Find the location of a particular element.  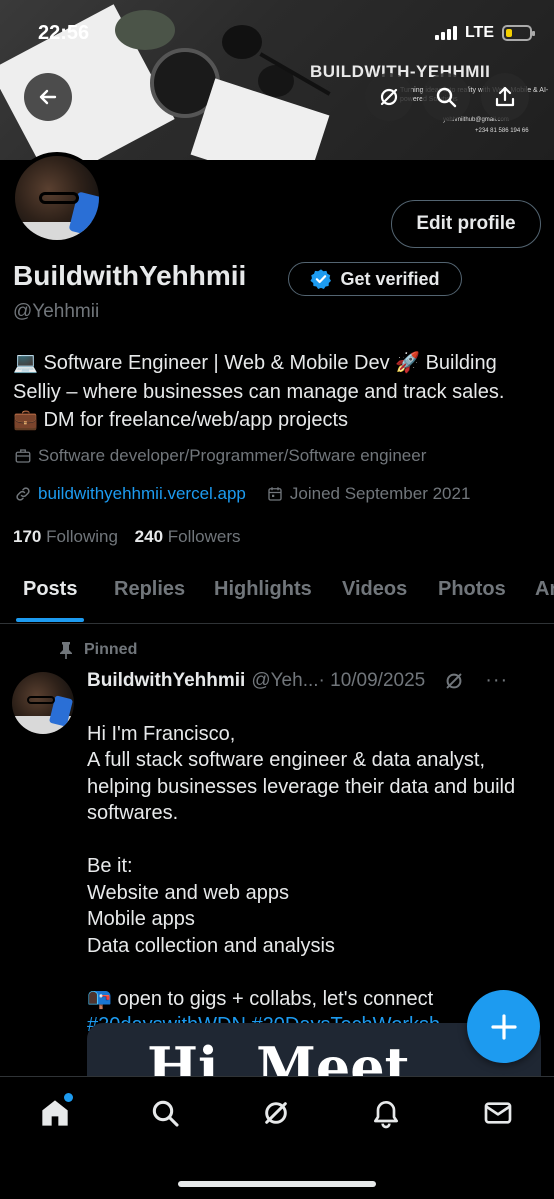

briefcase-icon is located at coordinates (23, 456).